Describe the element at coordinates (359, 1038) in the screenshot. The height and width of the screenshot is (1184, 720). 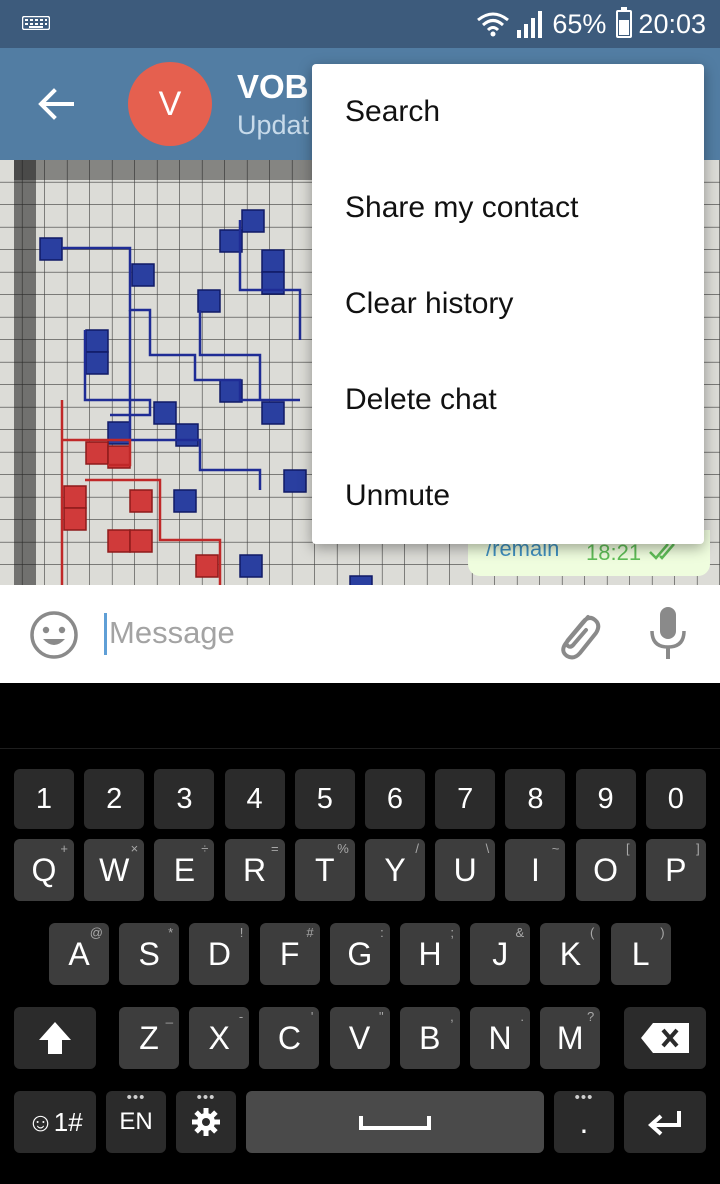
I see `key-v: V "` at that location.